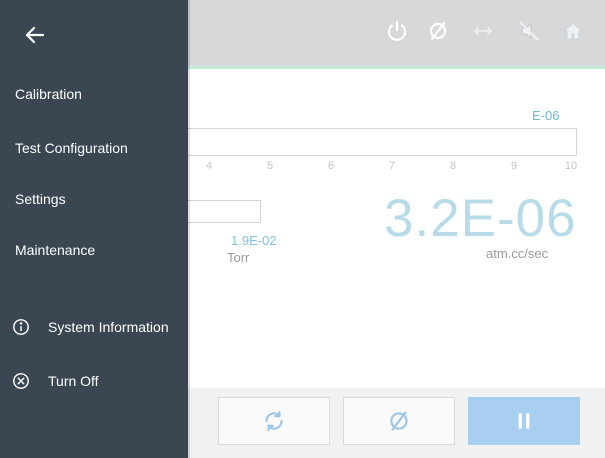 The image size is (605, 458). Describe the element at coordinates (189, 229) in the screenshot. I see `drawer-shadow` at that location.